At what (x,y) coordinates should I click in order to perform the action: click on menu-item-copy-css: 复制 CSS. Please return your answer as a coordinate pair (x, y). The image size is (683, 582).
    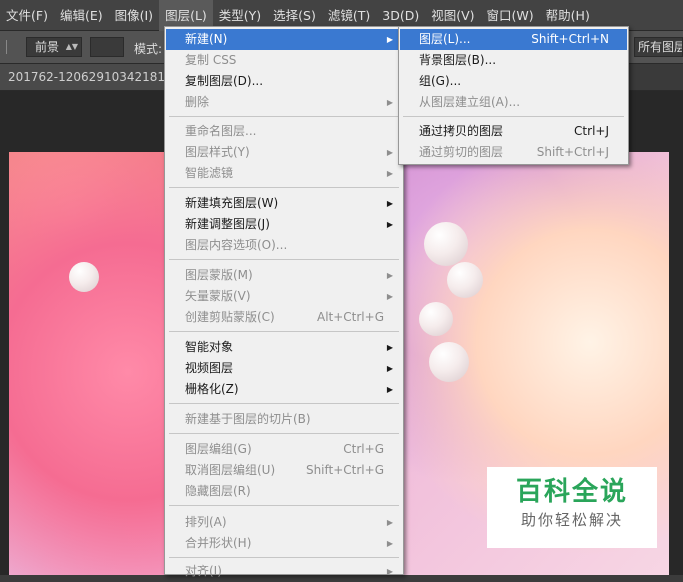
    Looking at the image, I should click on (284, 60).